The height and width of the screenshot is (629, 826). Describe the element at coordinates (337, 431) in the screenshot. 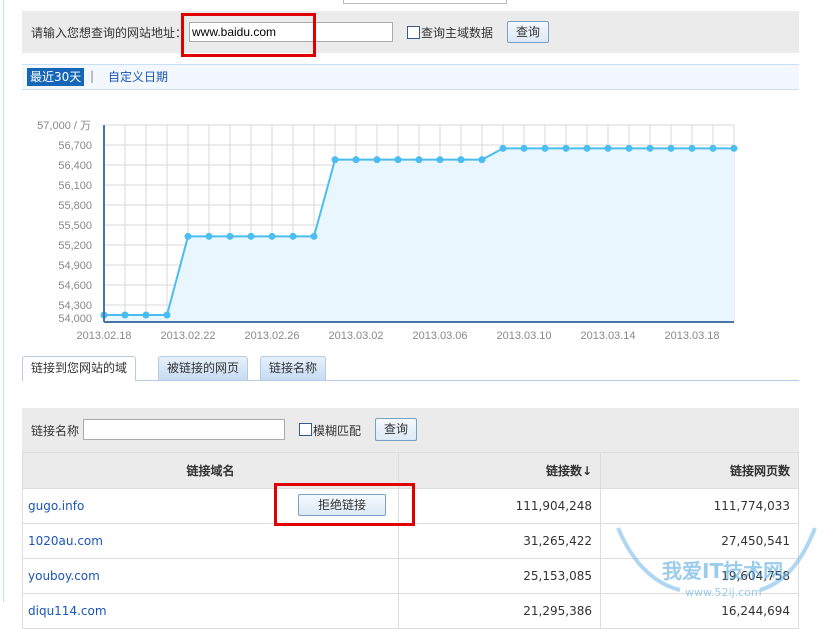

I see `fuzzy-match-label: 模糊匹配` at that location.